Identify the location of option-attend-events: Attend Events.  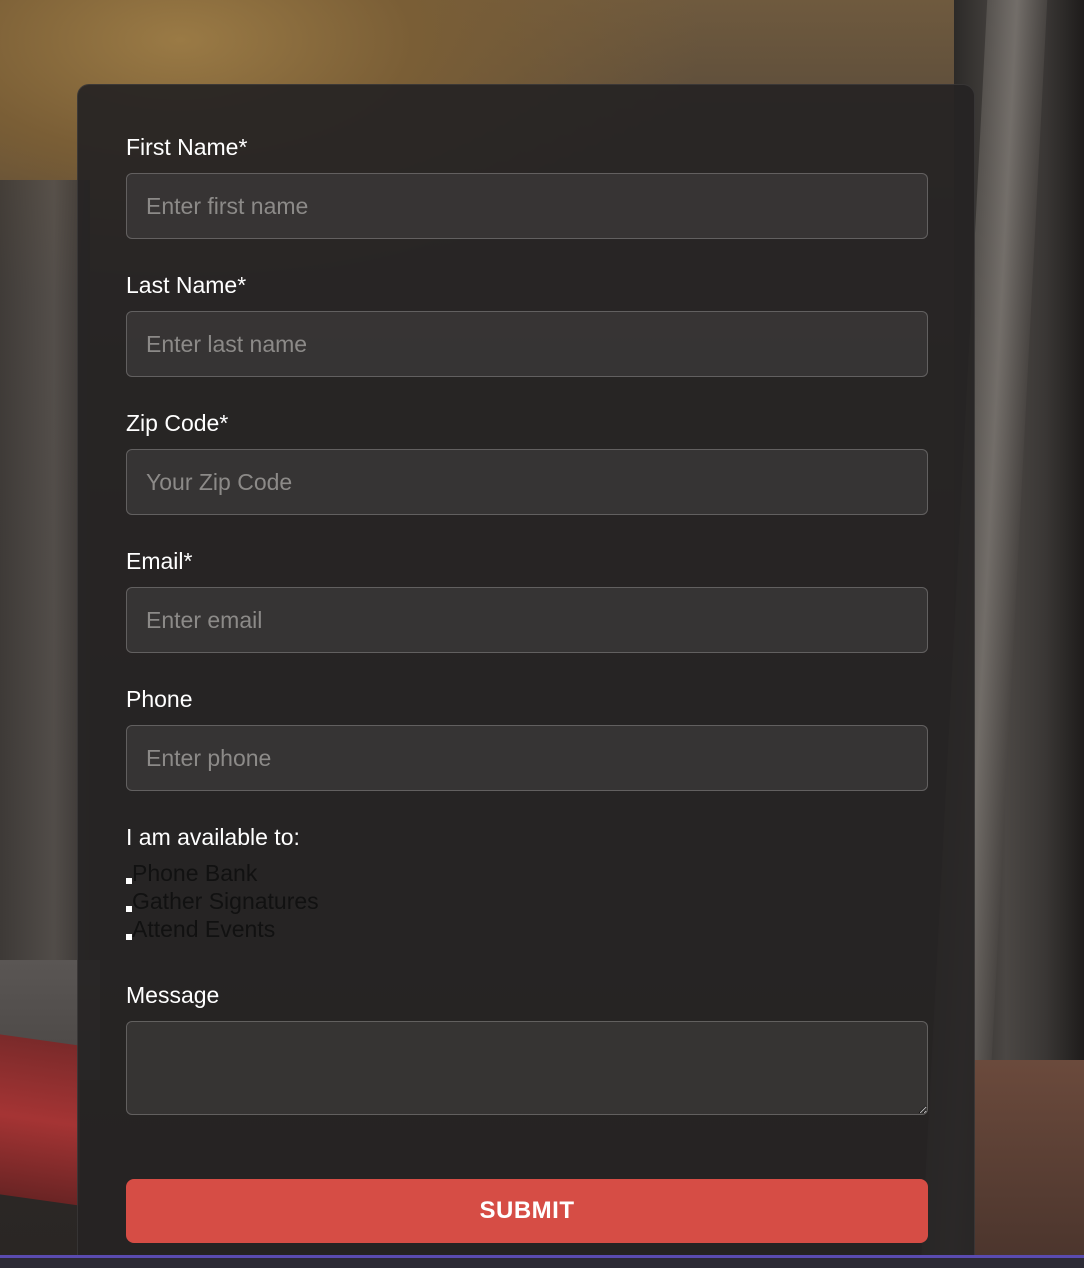
(526, 929).